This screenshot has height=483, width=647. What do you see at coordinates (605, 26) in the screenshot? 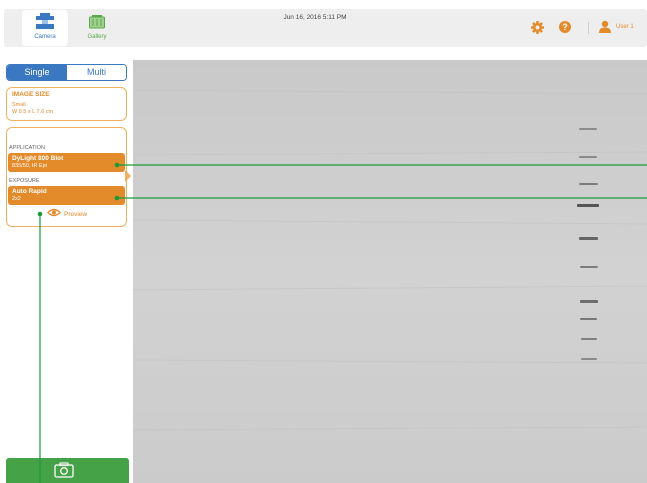
I see `user-icon` at bounding box center [605, 26].